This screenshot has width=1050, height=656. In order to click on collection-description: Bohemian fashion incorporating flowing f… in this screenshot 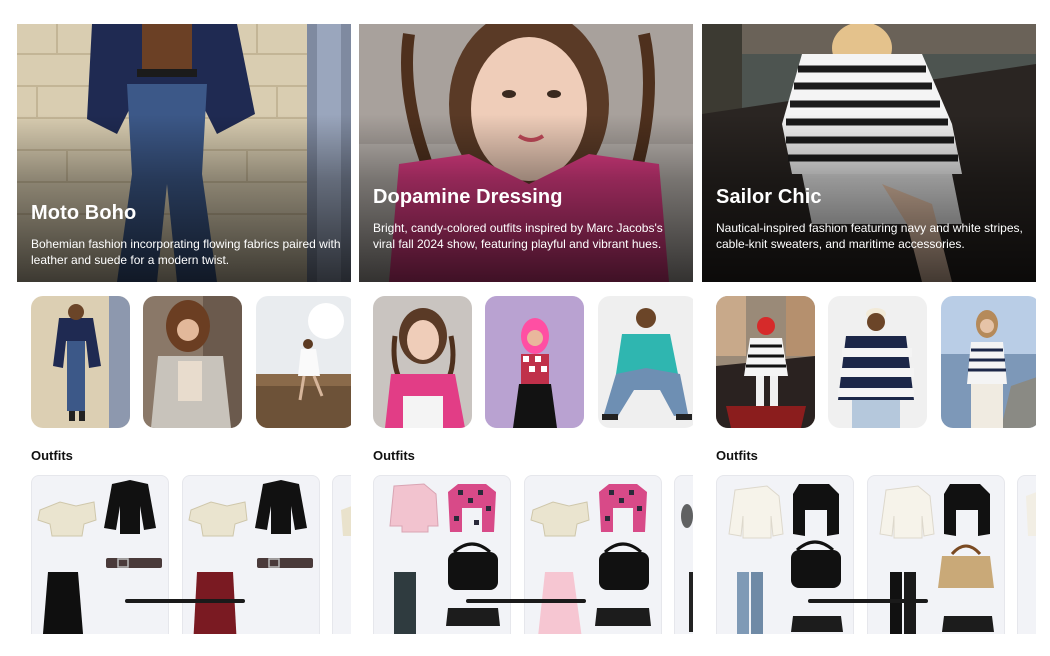, I will do `click(186, 252)`.